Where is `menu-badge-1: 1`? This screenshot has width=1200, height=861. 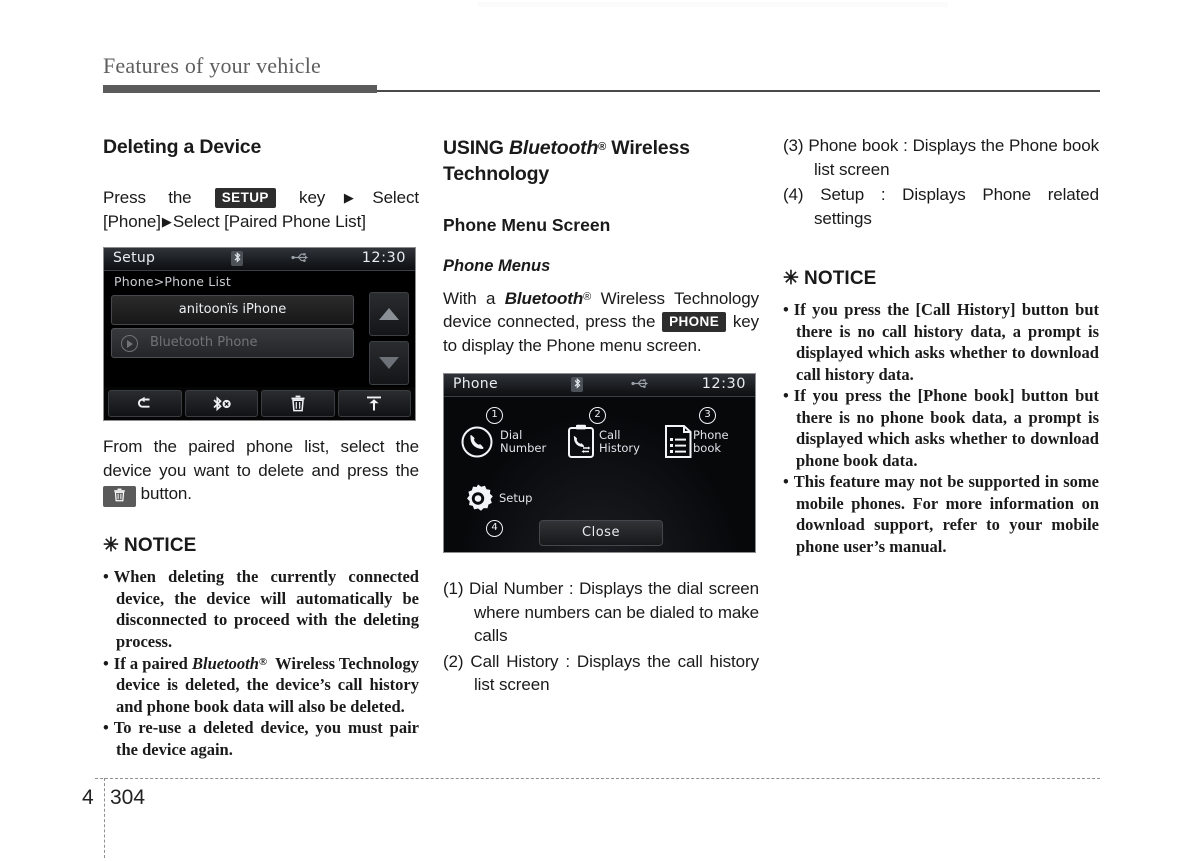
menu-badge-1: 1 is located at coordinates (494, 416).